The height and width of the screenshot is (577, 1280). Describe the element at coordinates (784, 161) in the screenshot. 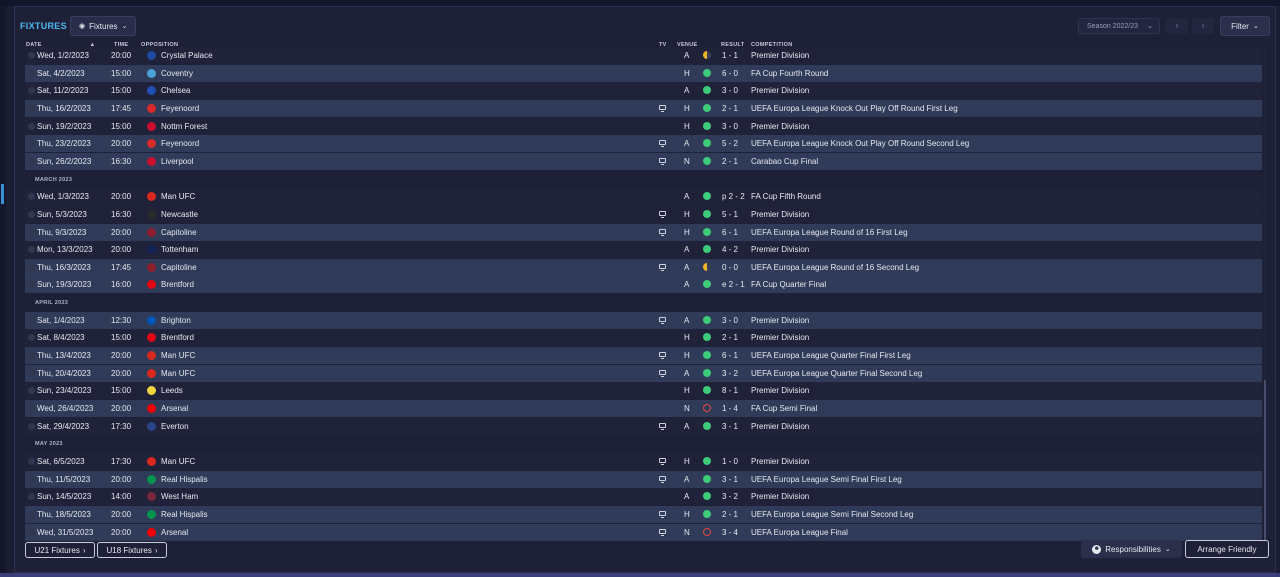

I see `fixture-competition: Carabao Cup Final` at that location.